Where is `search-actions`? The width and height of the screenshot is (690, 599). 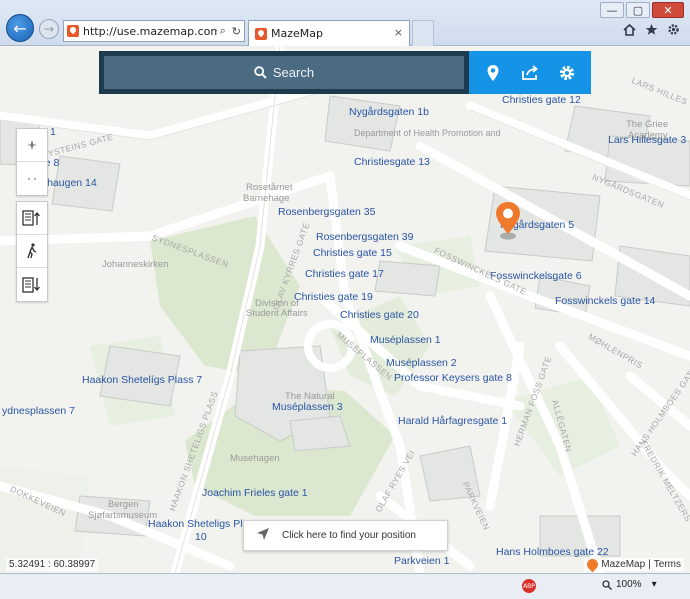
search-actions is located at coordinates (530, 72).